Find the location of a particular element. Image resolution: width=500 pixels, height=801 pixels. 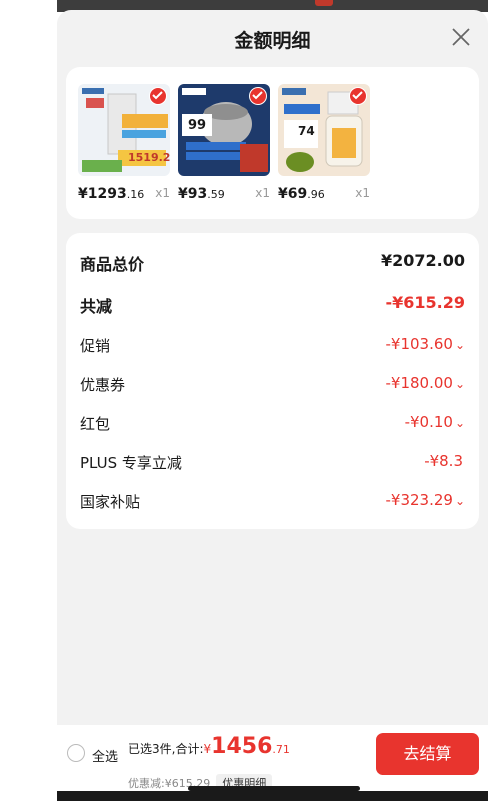

total-amount-decimal: .71 is located at coordinates (281, 749).